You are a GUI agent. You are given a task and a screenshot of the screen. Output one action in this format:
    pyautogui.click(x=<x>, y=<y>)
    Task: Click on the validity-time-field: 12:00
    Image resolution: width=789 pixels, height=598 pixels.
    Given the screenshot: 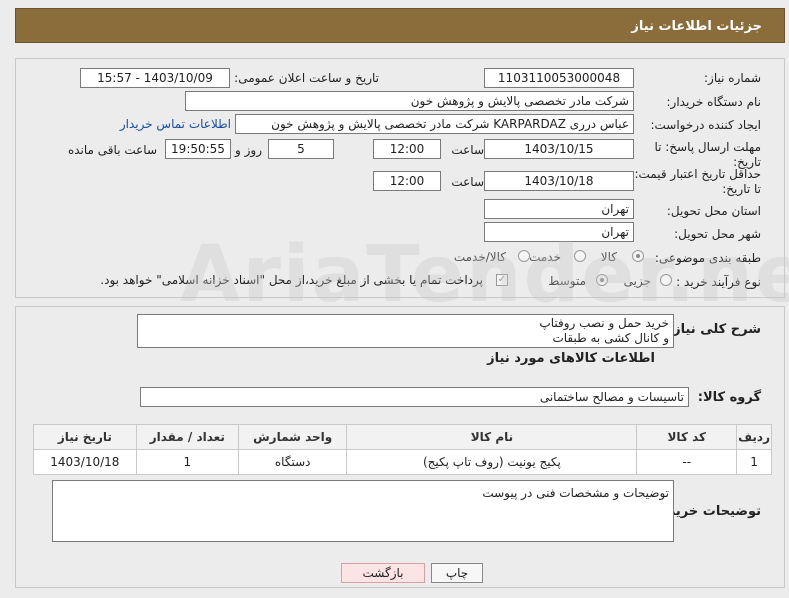 What is the action you would take?
    pyautogui.click(x=407, y=181)
    